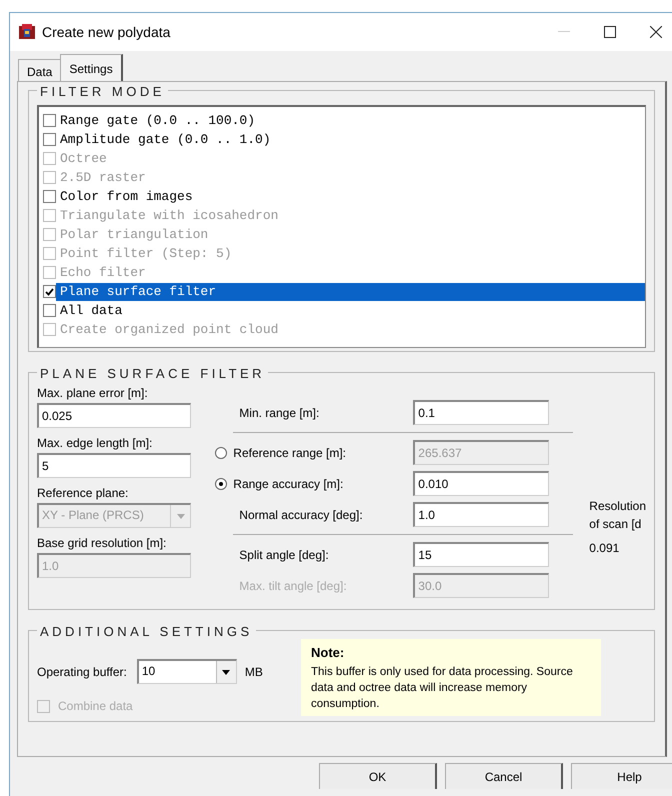  What do you see at coordinates (91, 67) in the screenshot?
I see `tab: Settings` at bounding box center [91, 67].